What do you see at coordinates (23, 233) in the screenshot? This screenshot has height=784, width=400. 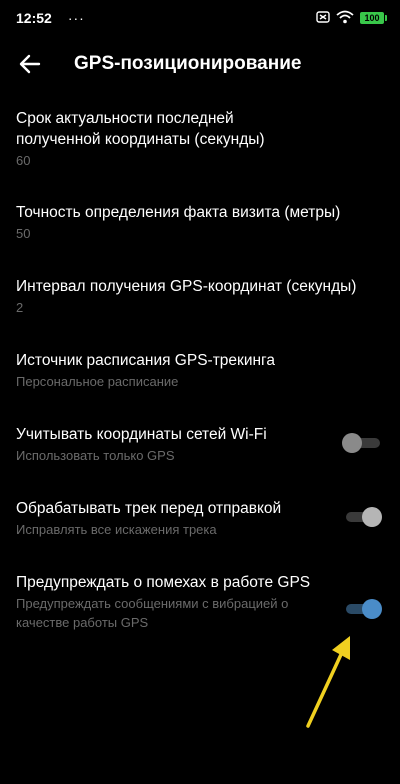 I see `setting-value: 50` at bounding box center [23, 233].